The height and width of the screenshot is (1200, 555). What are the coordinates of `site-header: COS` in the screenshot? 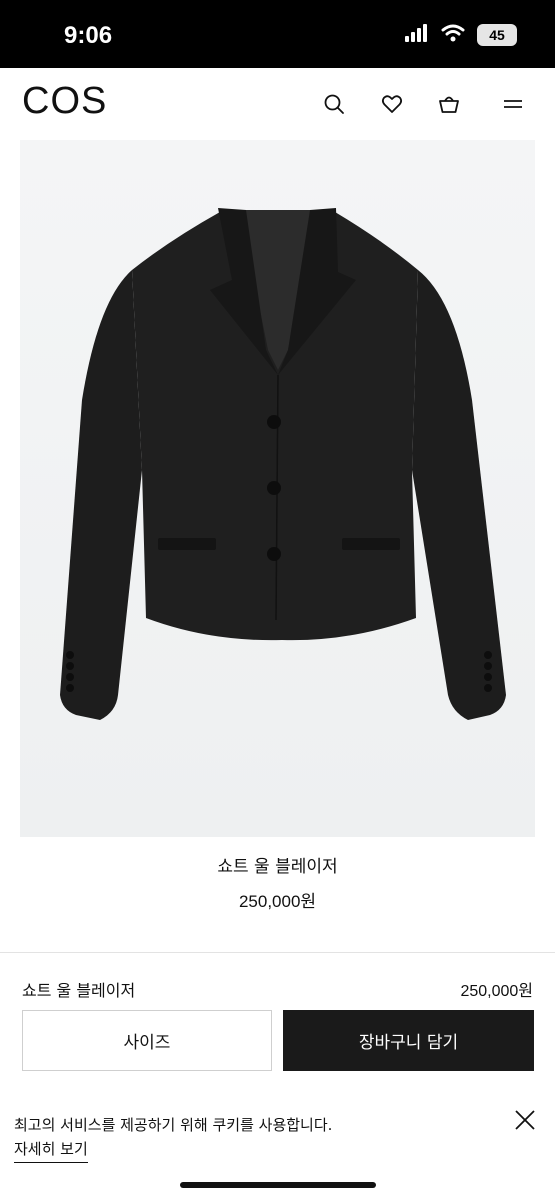 It's located at (277, 104).